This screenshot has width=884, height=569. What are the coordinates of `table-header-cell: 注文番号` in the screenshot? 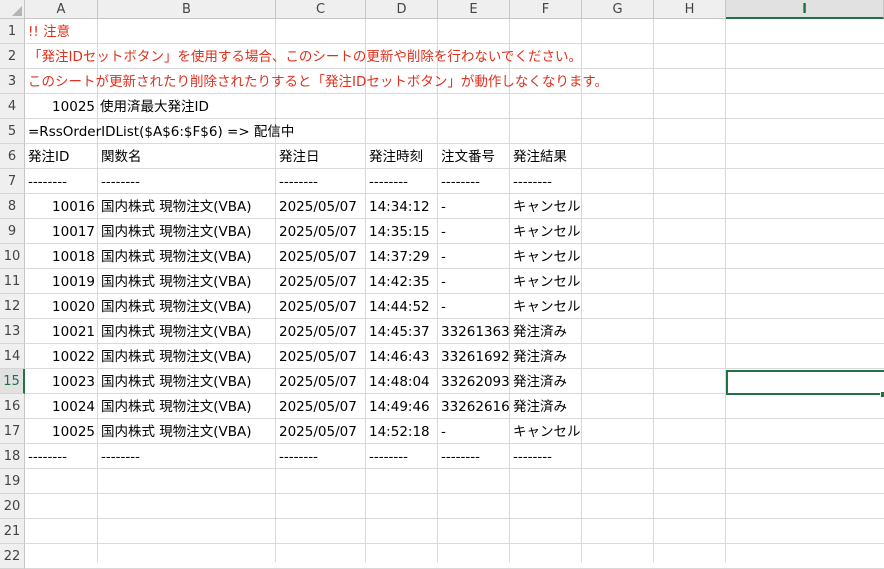 It's located at (468, 157).